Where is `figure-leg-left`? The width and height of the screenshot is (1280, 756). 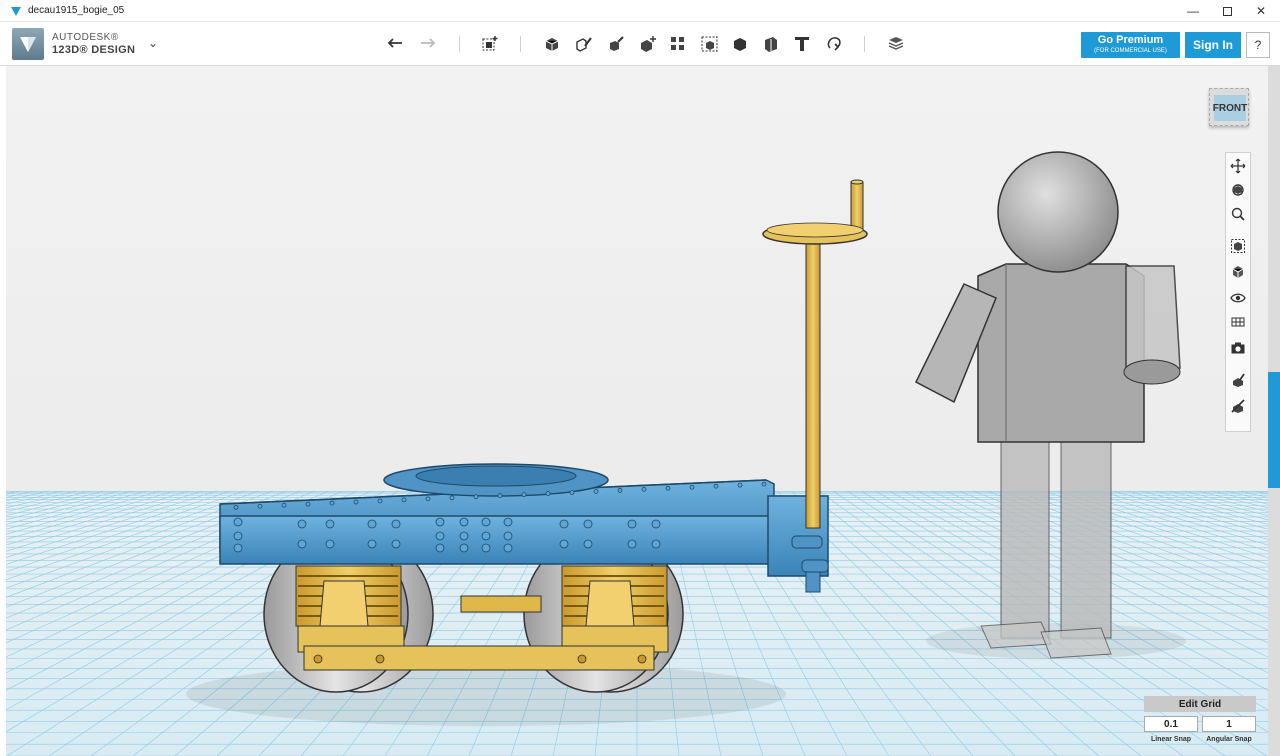 figure-leg-left is located at coordinates (1025, 538).